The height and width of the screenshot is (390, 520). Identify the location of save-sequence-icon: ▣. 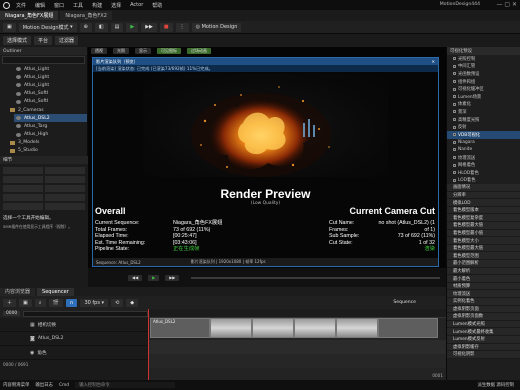
(25, 302).